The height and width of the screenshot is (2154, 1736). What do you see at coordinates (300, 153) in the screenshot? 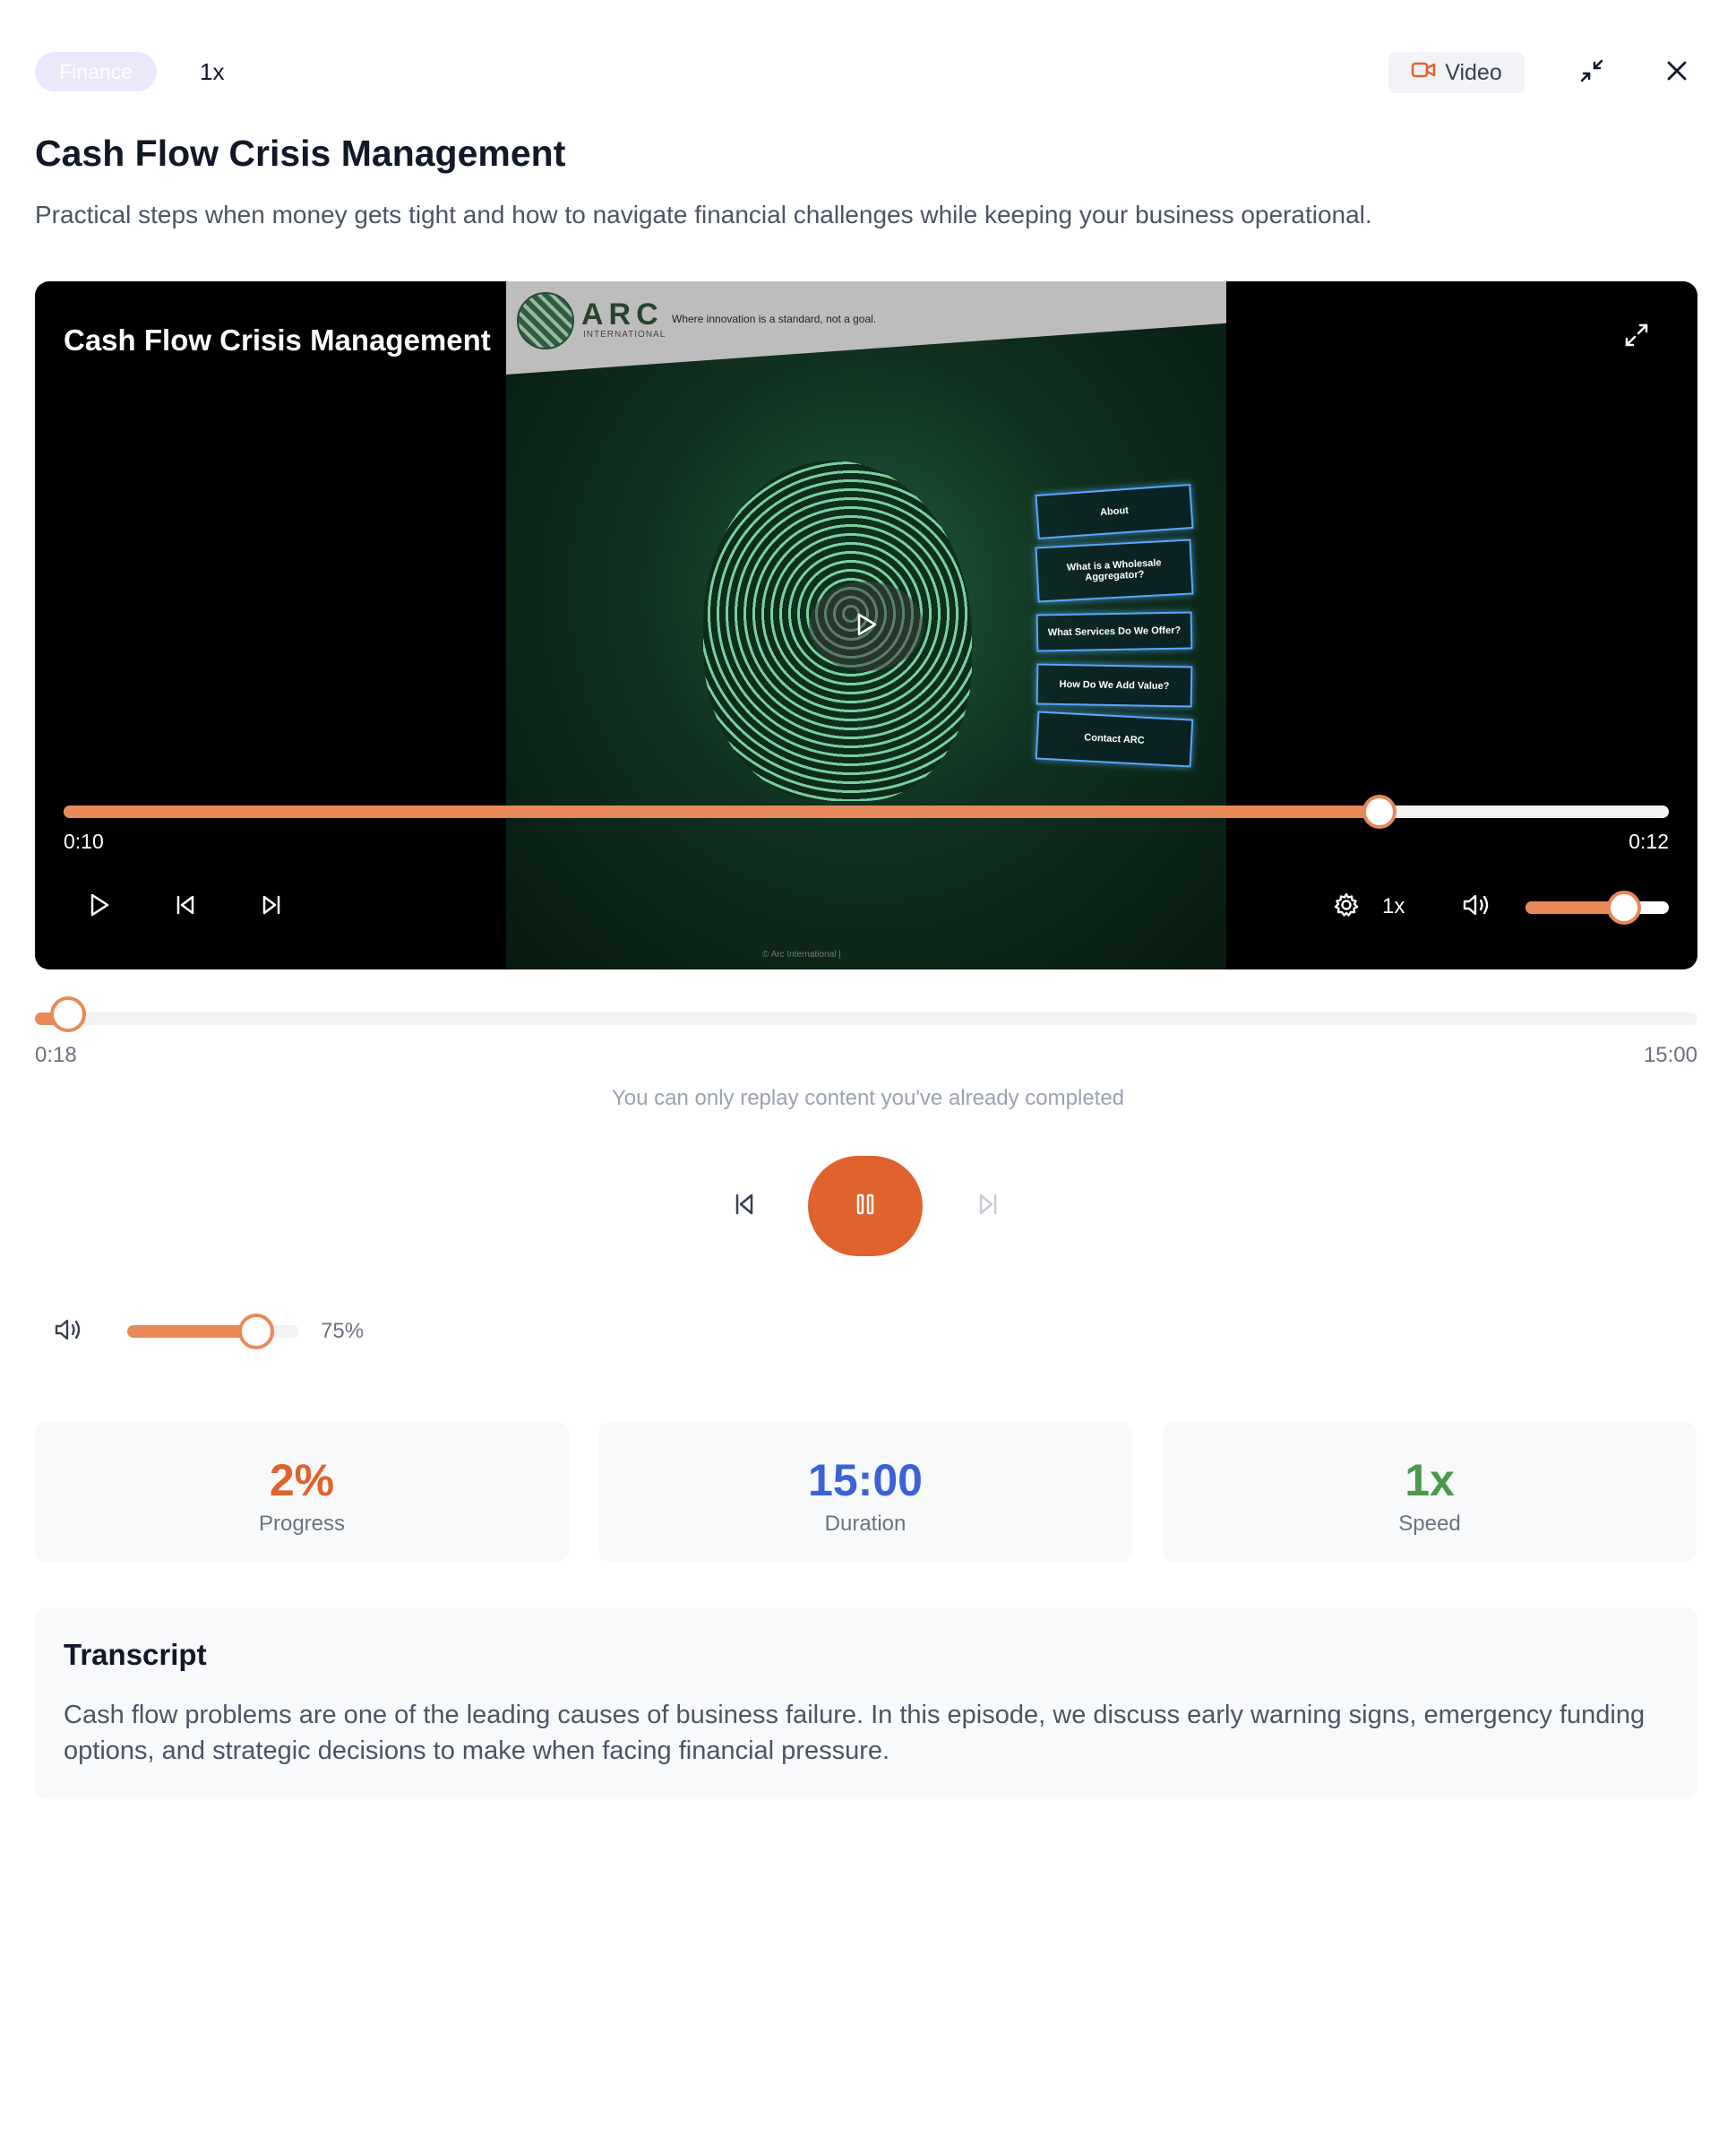
I see `episode-title: Cash Flow Crisis Management` at bounding box center [300, 153].